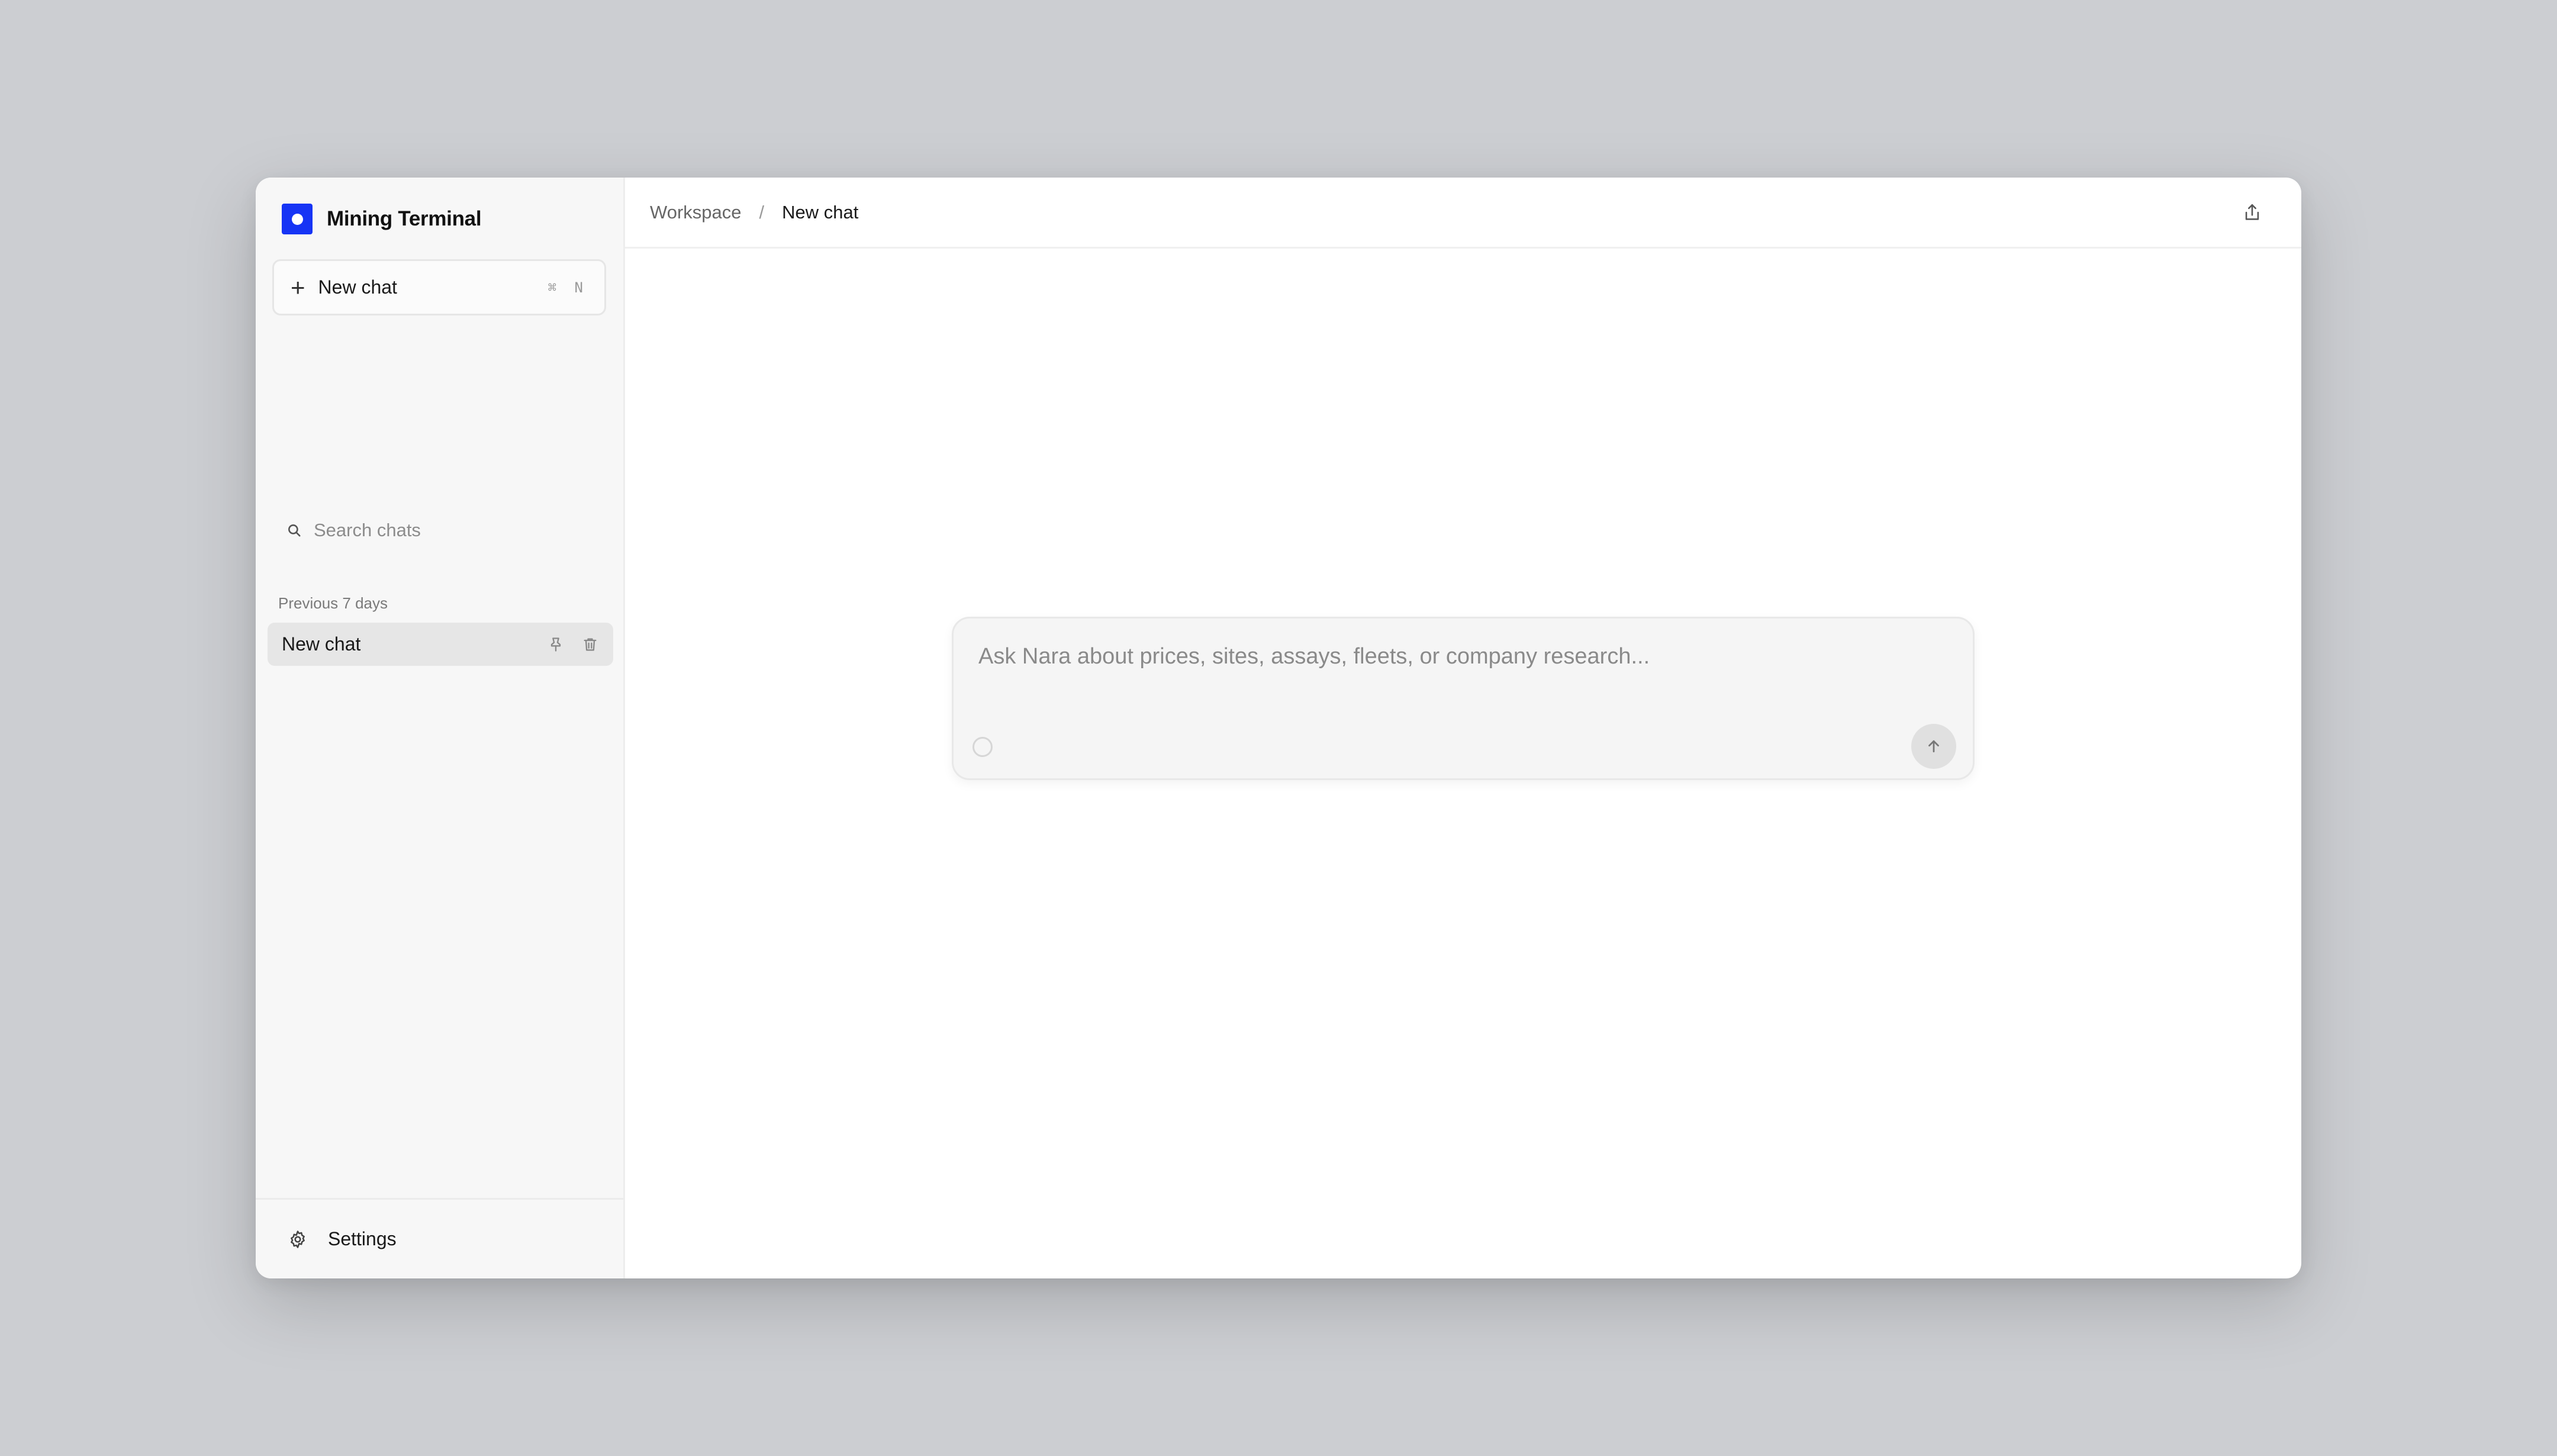 The image size is (2557, 1456). Describe the element at coordinates (568, 288) in the screenshot. I see `new-chat-shortcut: ⌘ N` at that location.